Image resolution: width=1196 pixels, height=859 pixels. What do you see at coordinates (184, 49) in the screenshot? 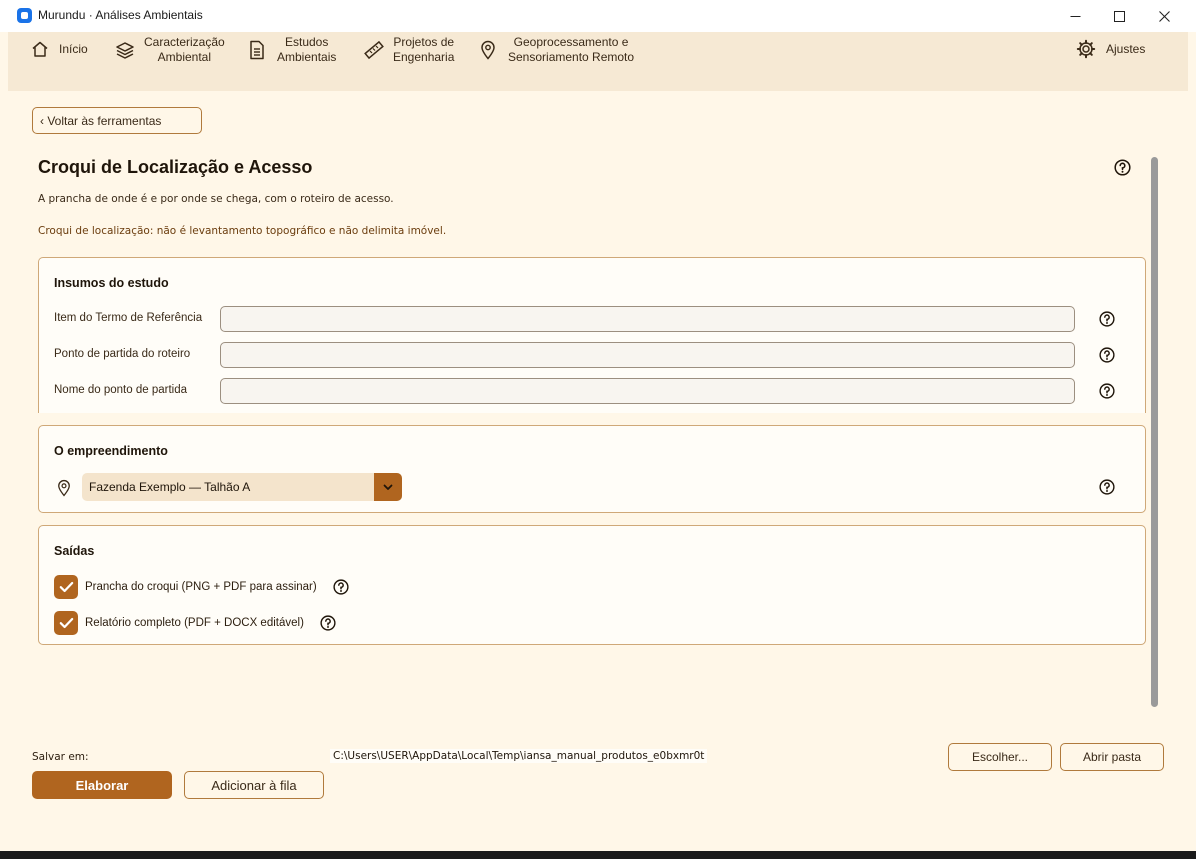
I see `nav-label: Caracterização Ambiental` at bounding box center [184, 49].